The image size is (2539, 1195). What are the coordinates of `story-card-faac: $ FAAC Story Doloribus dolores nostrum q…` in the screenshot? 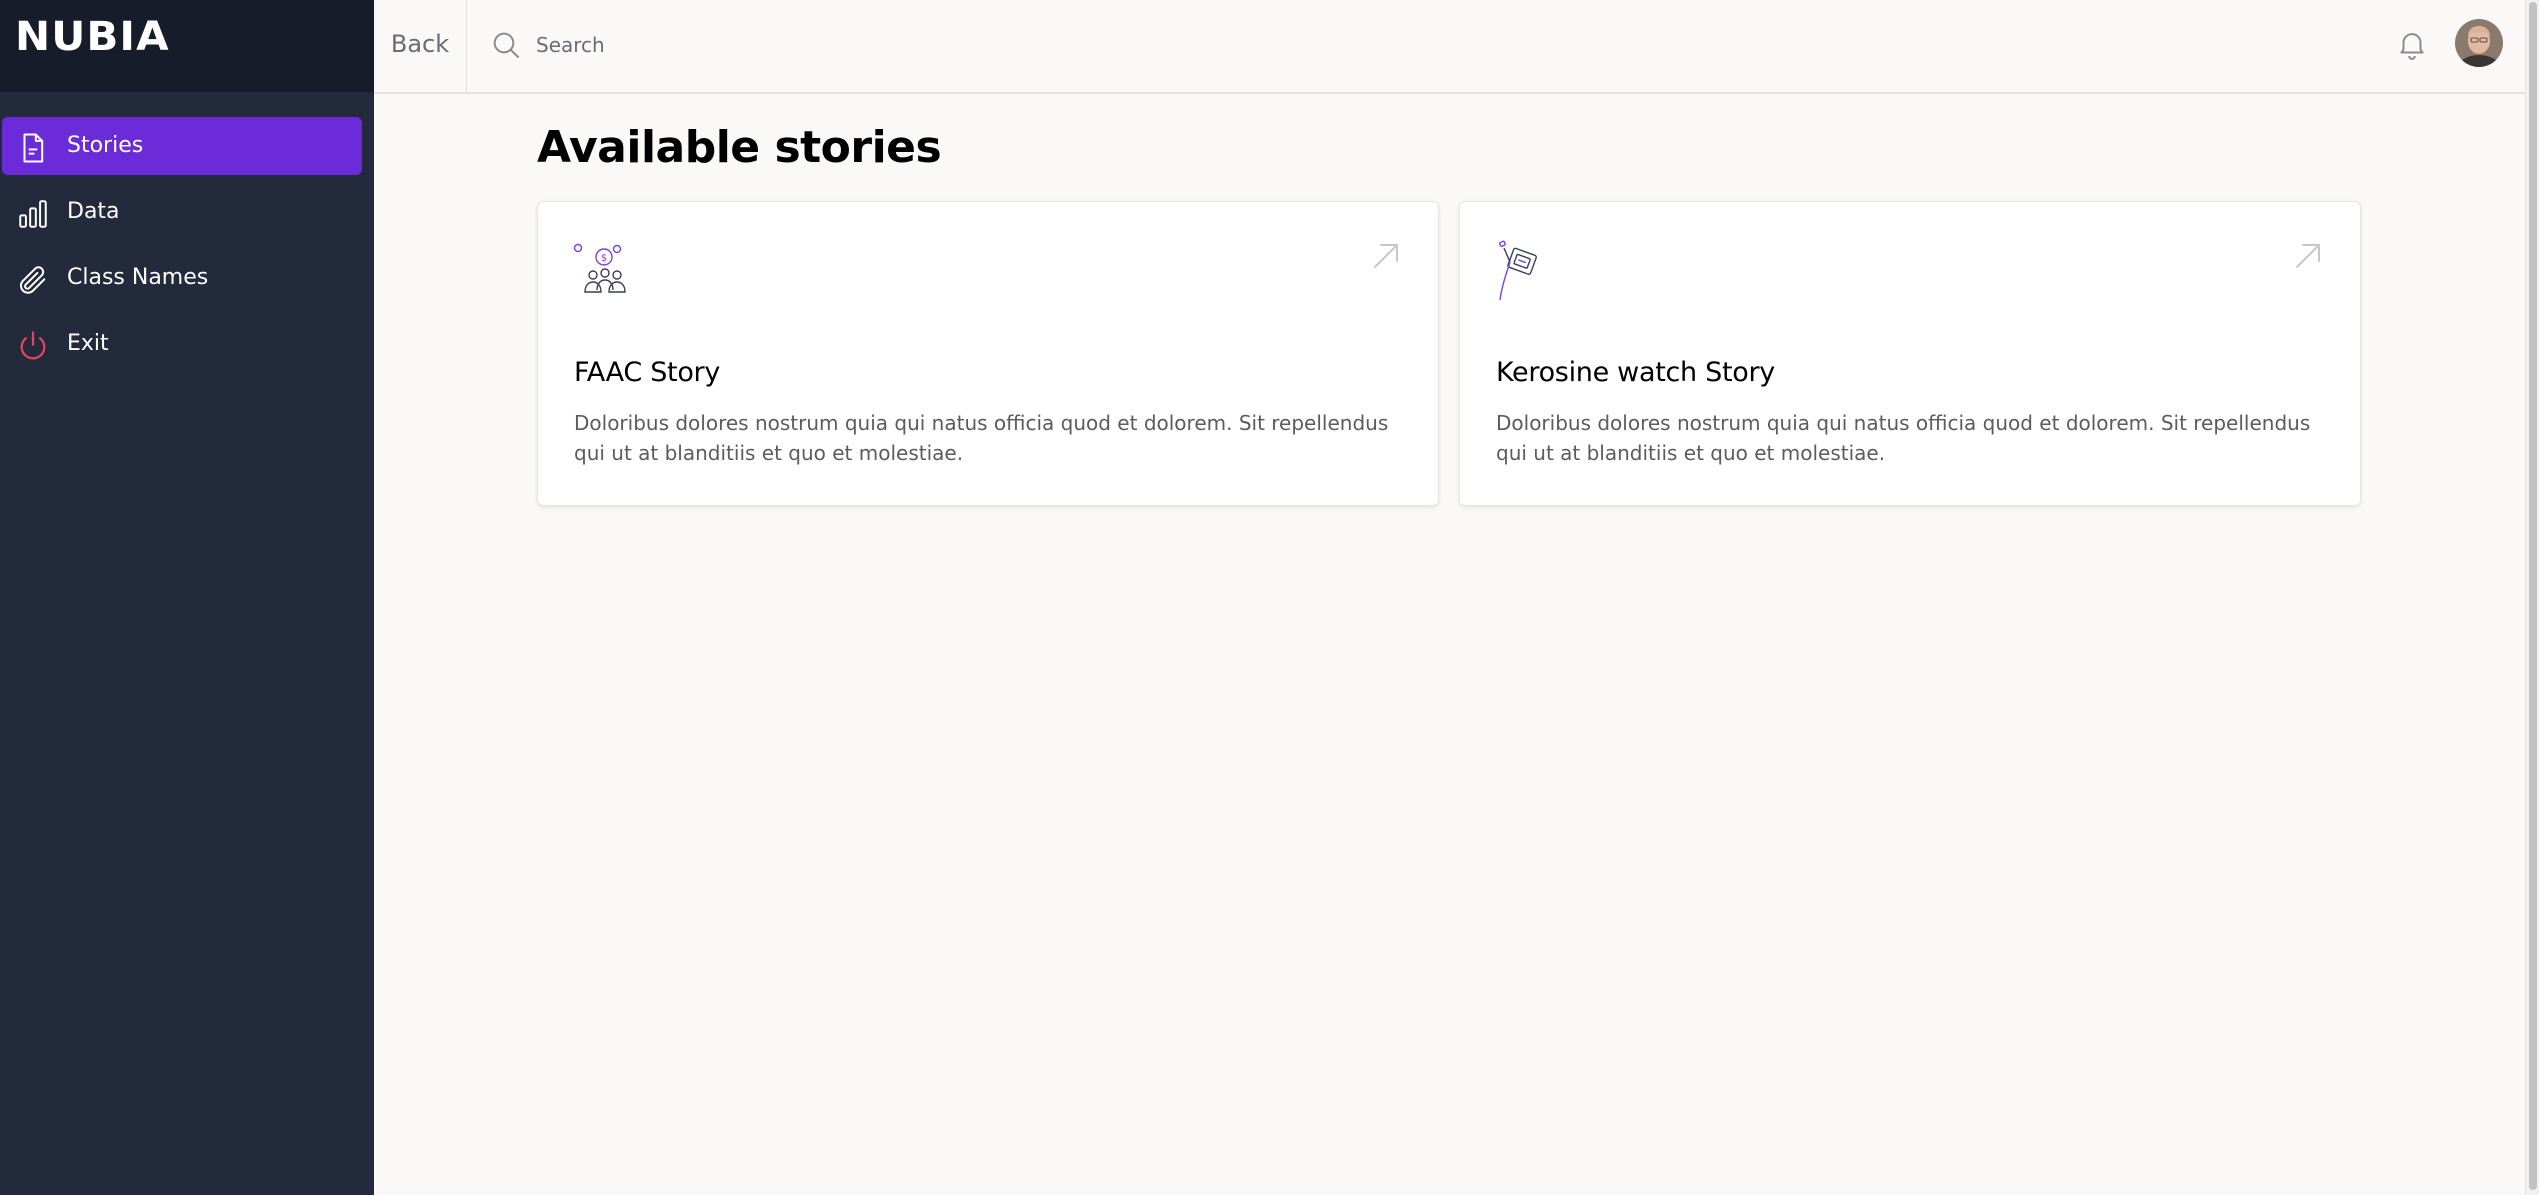 It's located at (988, 353).